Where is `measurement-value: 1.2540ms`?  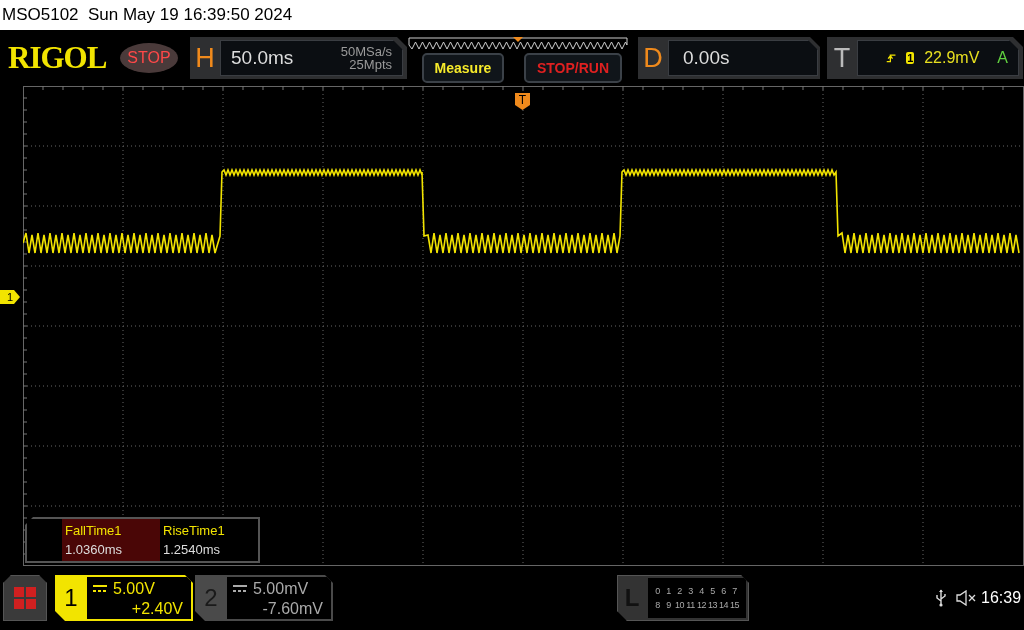 measurement-value: 1.2540ms is located at coordinates (192, 549).